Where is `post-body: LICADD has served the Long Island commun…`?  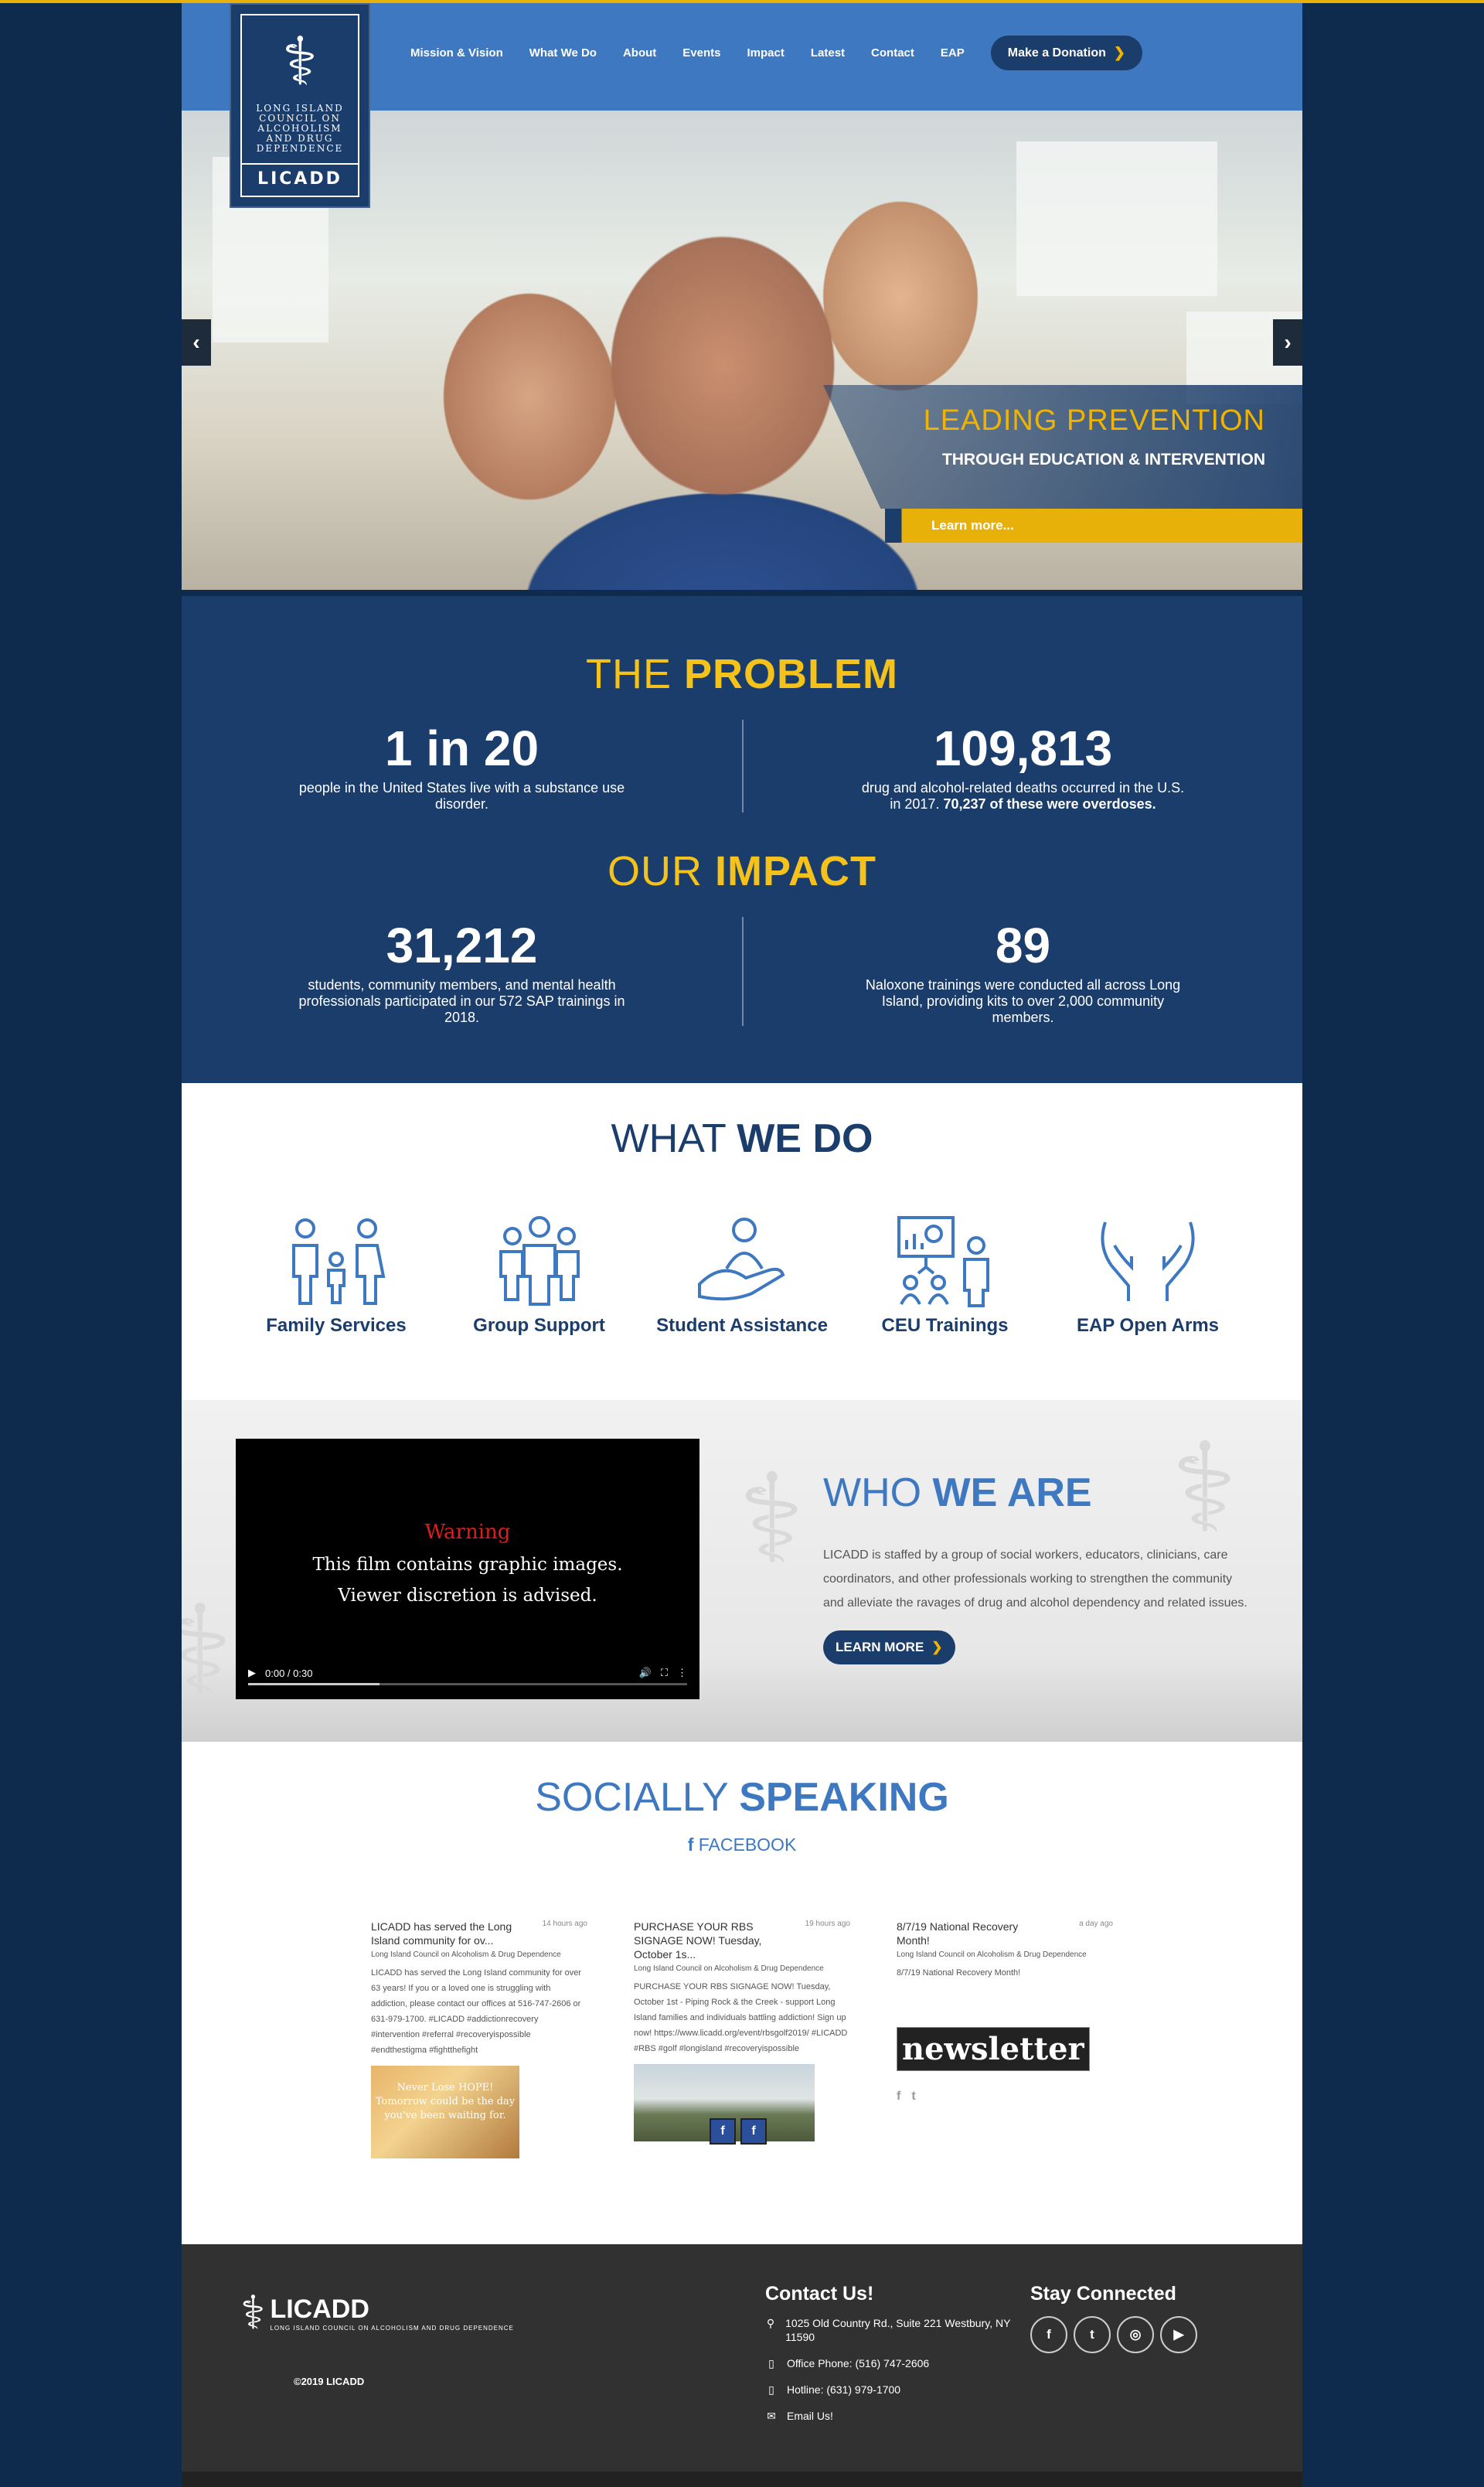
post-body: LICADD has served the Long Island commun… is located at coordinates (476, 2011).